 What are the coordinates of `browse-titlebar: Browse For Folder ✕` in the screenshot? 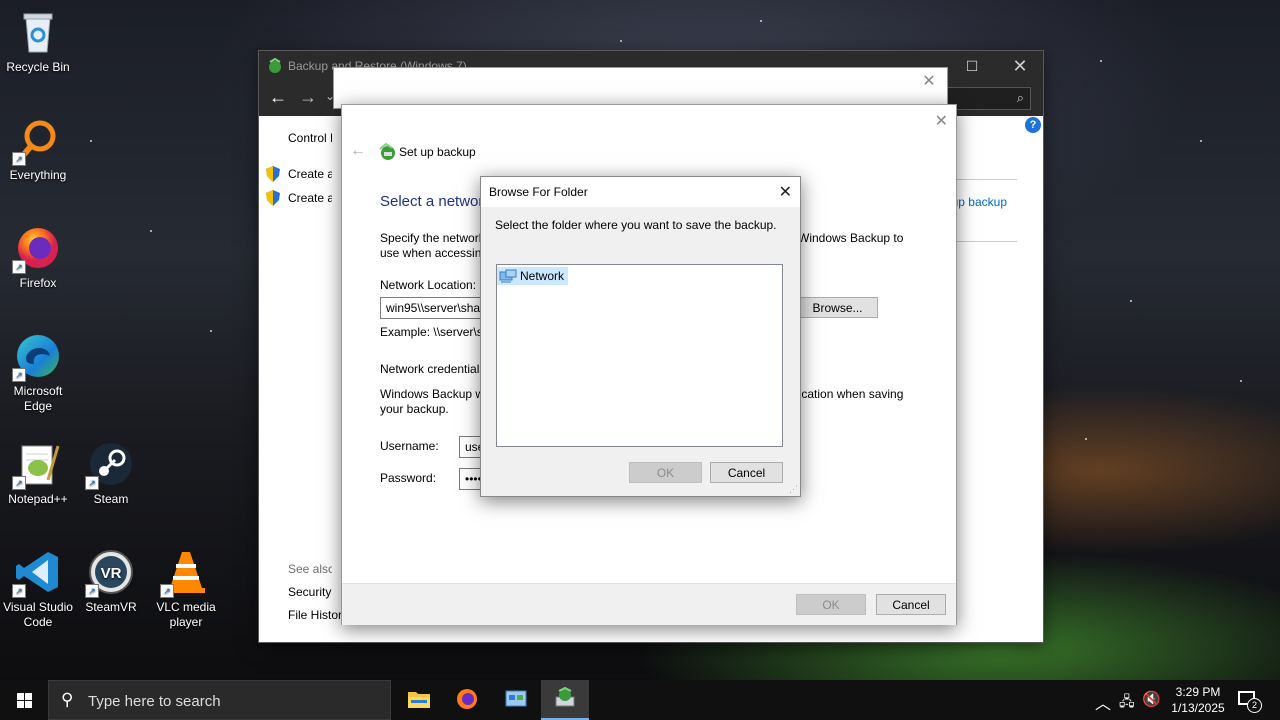 It's located at (640, 192).